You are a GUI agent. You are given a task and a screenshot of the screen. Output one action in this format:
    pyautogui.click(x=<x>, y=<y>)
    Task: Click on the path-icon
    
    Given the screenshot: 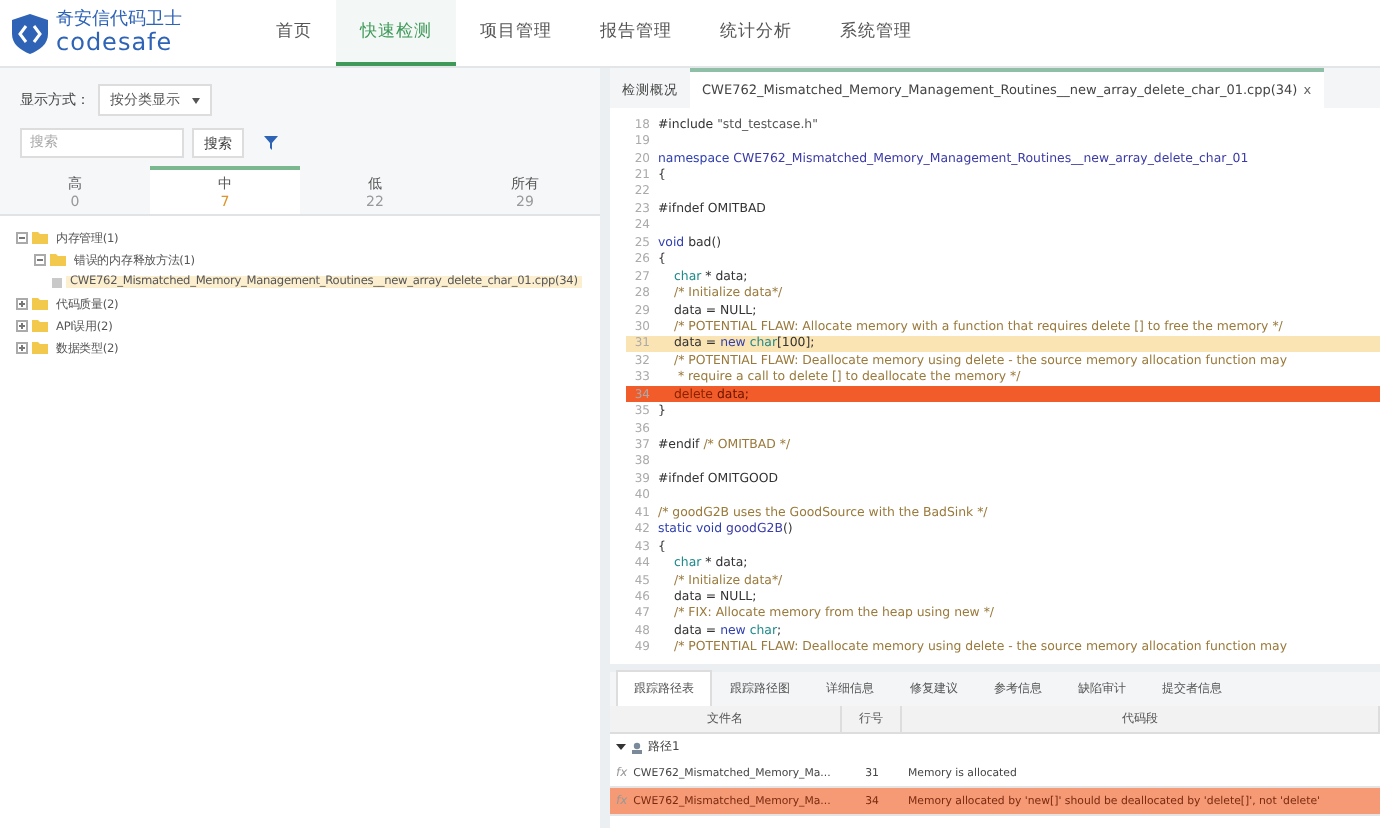 What is the action you would take?
    pyautogui.click(x=637, y=747)
    